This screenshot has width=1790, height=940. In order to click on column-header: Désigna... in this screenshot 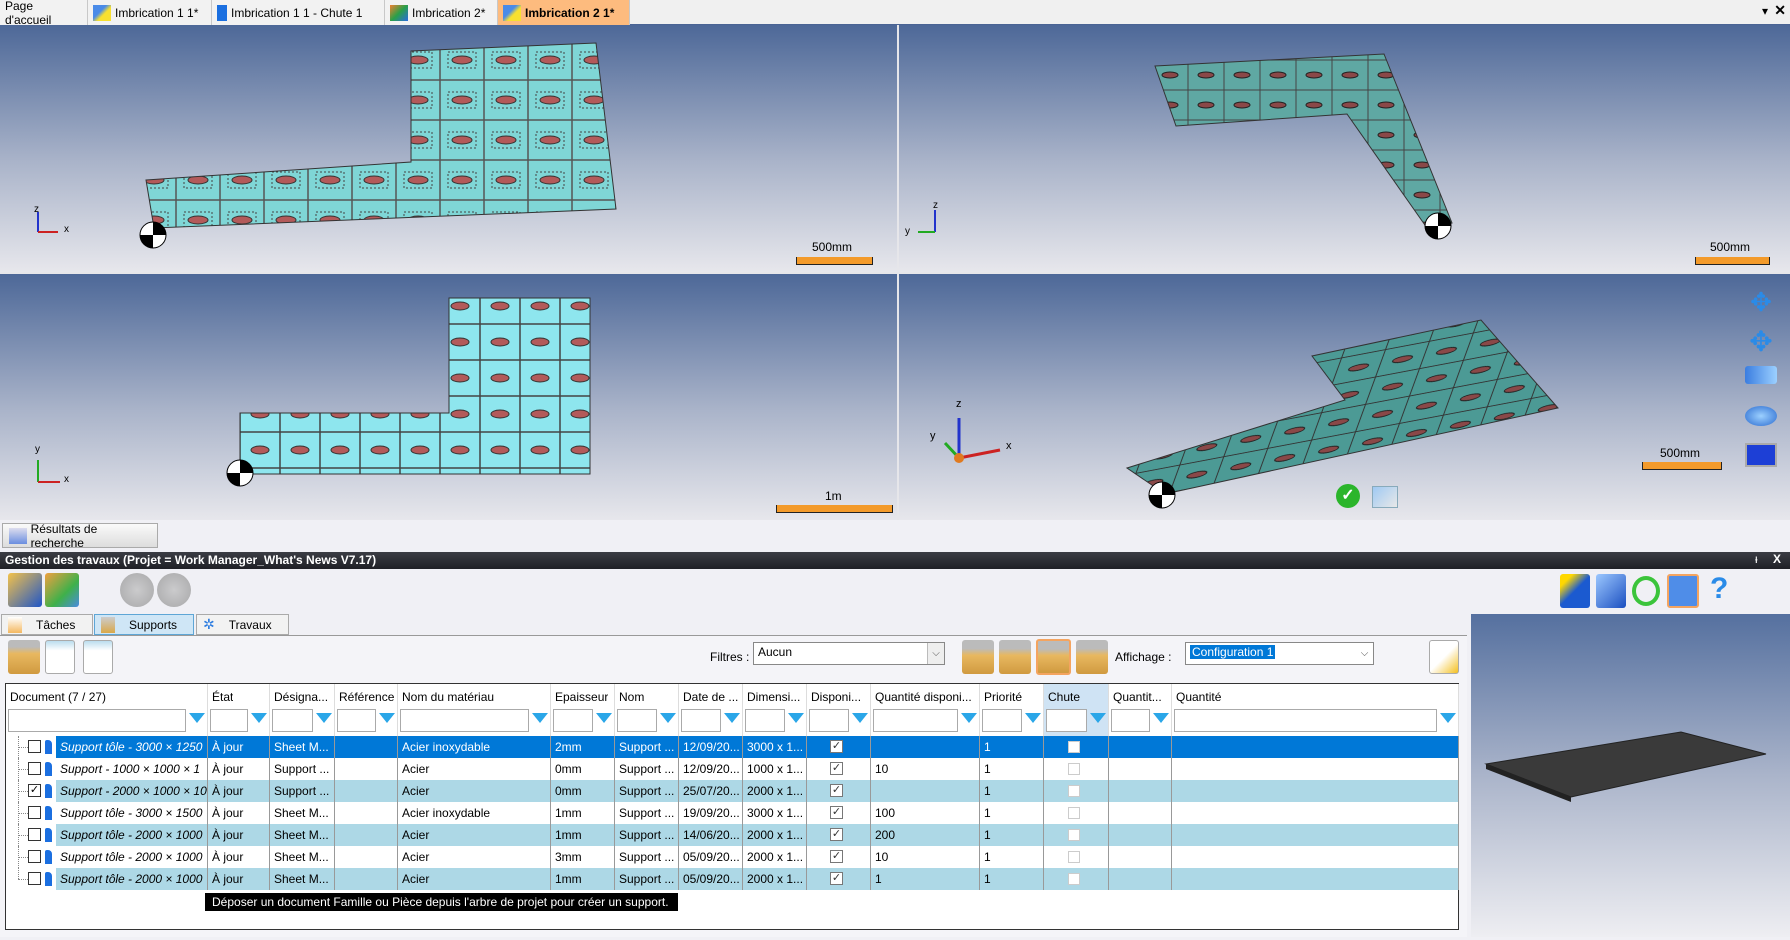, I will do `click(302, 710)`.